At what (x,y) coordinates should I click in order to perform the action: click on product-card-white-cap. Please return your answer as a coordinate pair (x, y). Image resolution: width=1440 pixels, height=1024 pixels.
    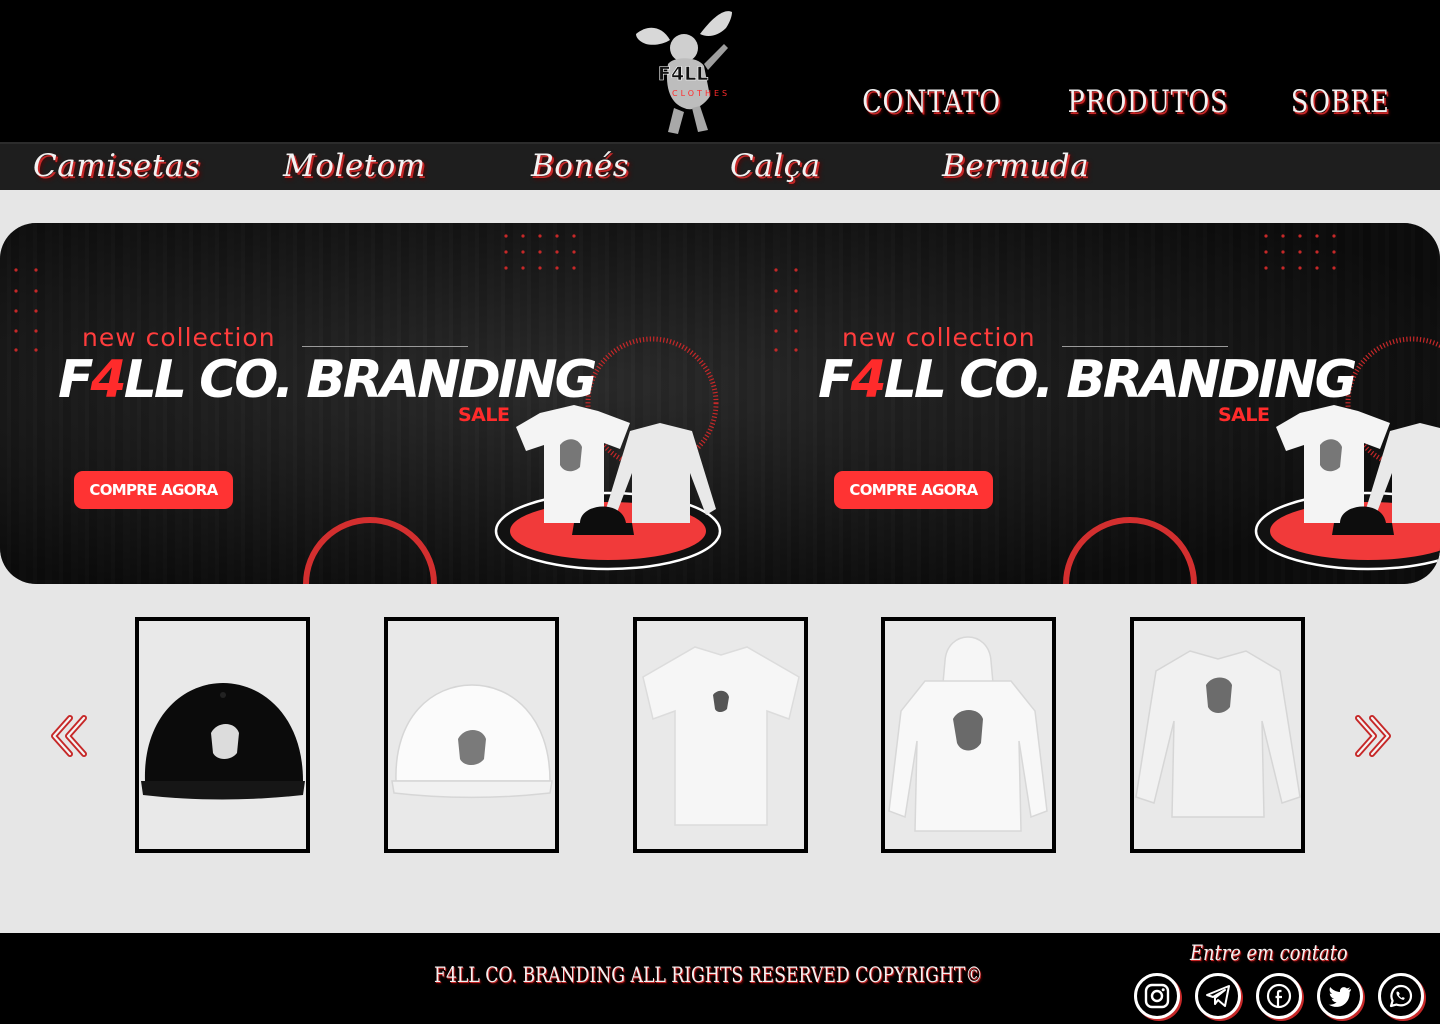
    Looking at the image, I should click on (471, 735).